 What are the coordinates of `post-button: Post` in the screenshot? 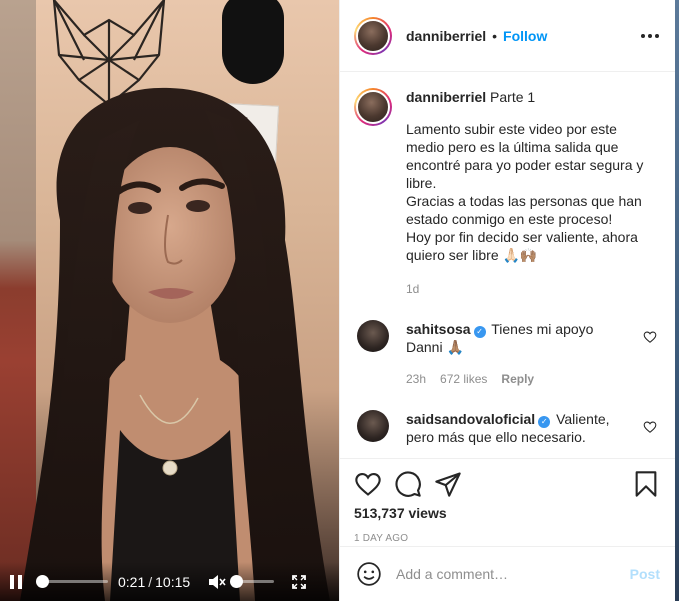 It's located at (645, 574).